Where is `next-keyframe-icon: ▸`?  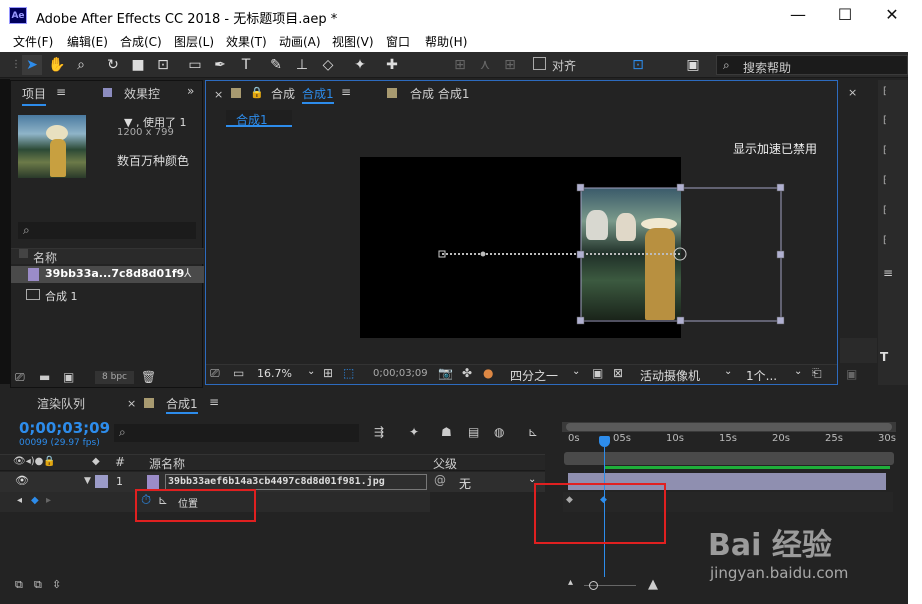
next-keyframe-icon: ▸ is located at coordinates (48, 500).